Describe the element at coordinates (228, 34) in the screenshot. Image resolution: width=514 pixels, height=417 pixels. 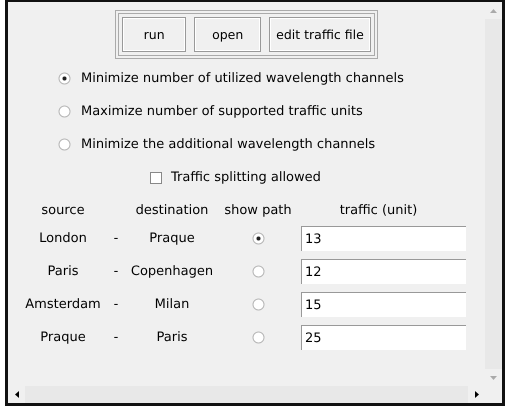
I see `toolbar-button: open` at that location.